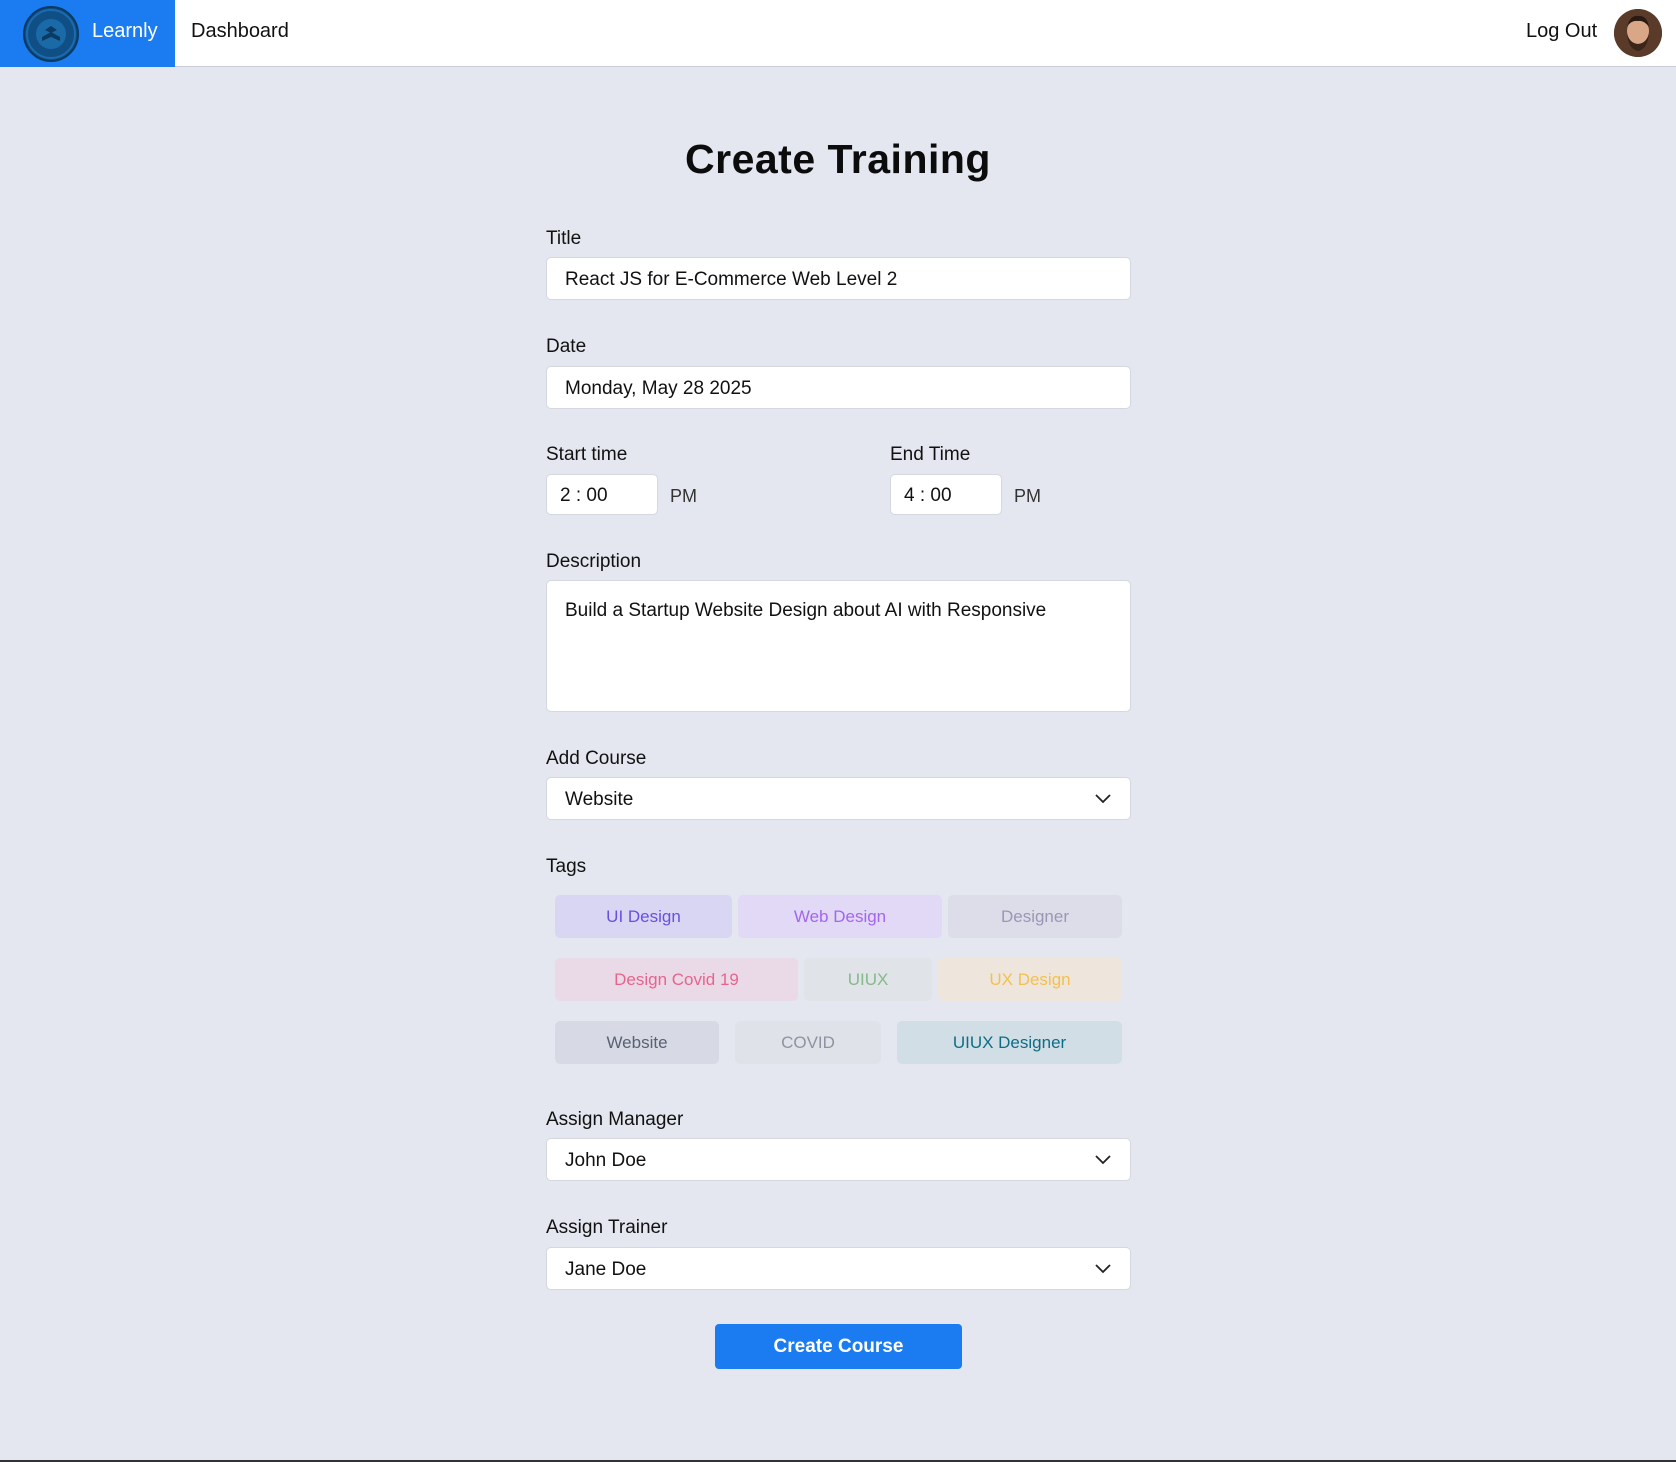 The height and width of the screenshot is (1462, 1676). Describe the element at coordinates (606, 1160) in the screenshot. I see `manager-select-value: John Doe` at that location.